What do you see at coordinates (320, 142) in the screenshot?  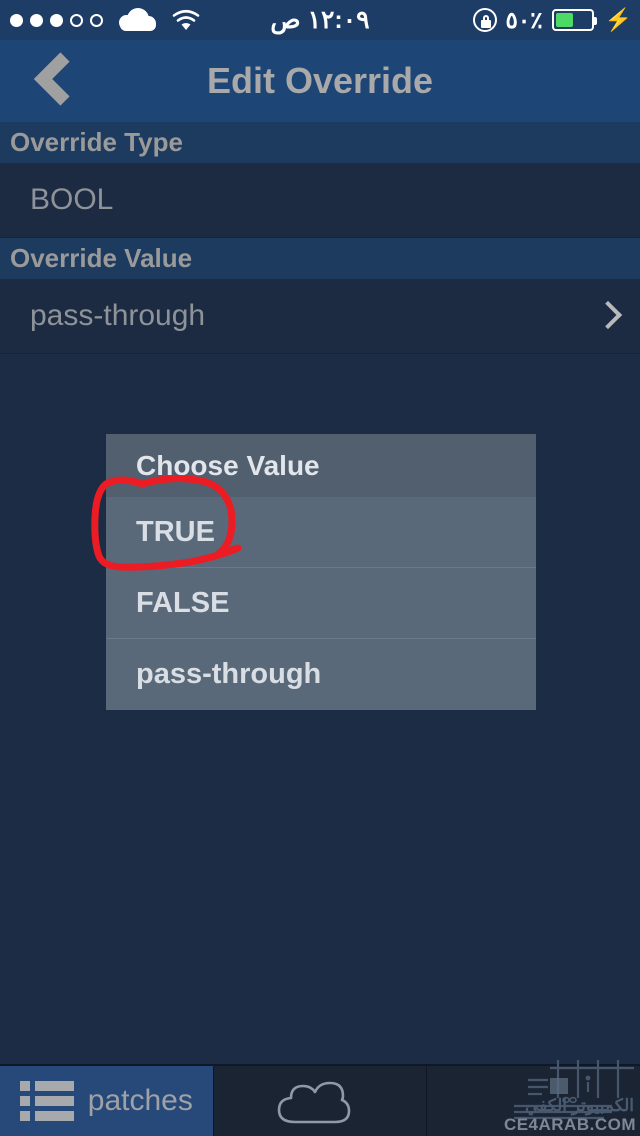 I see `section-header-override-type: Override Type` at bounding box center [320, 142].